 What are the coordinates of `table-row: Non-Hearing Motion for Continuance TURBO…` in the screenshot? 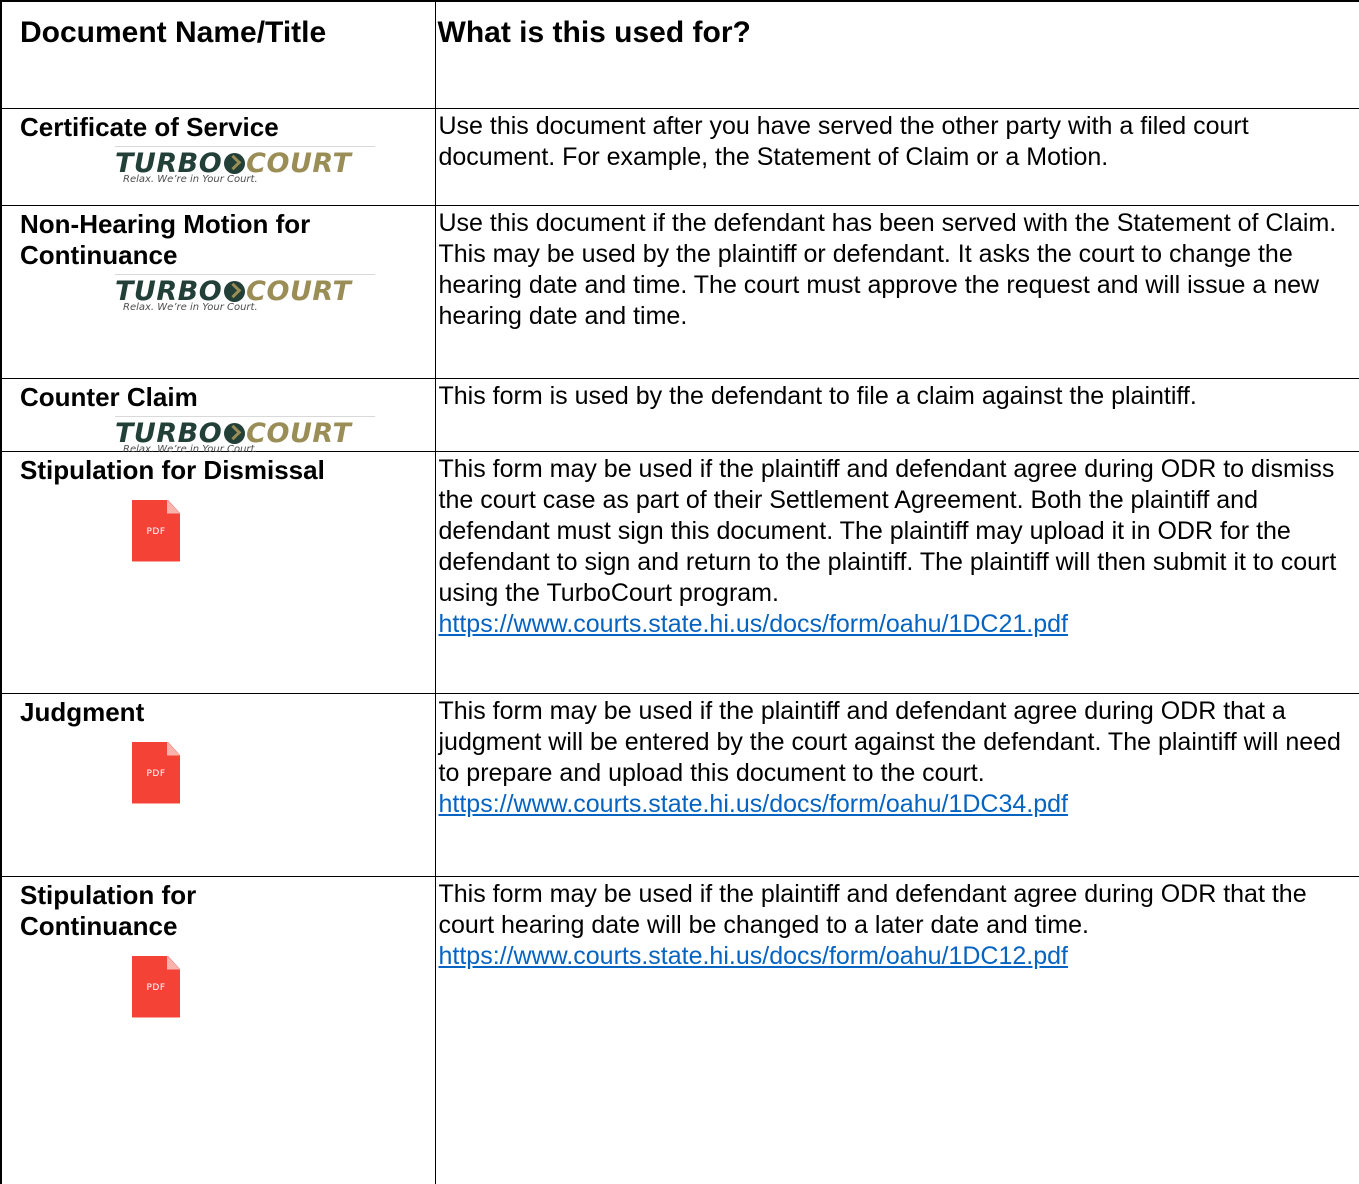 It's located at (680, 291).